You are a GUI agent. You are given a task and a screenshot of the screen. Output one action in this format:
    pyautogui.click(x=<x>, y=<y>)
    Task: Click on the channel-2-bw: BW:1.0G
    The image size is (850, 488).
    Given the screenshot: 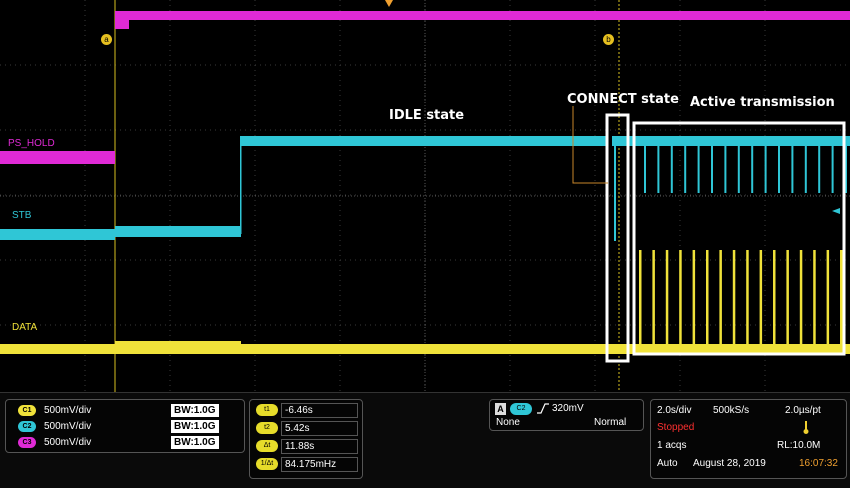 What is the action you would take?
    pyautogui.click(x=195, y=426)
    